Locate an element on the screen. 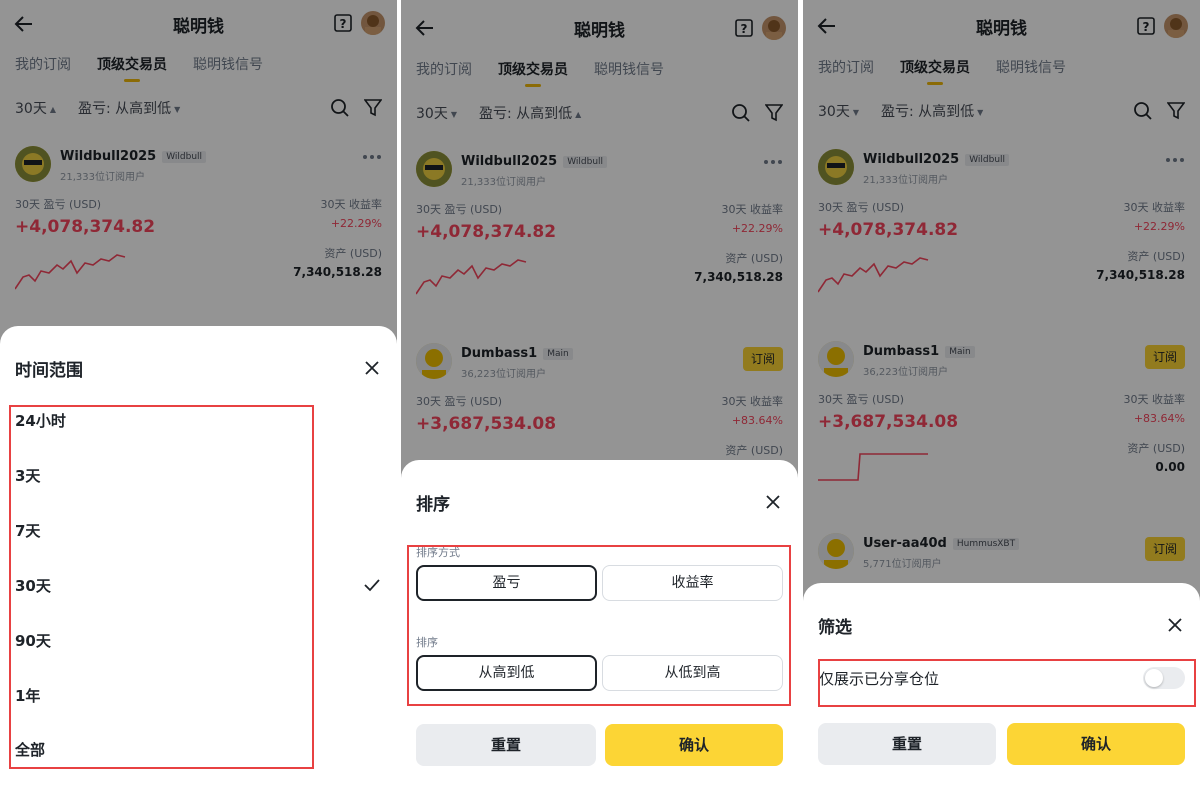 This screenshot has width=1200, height=799. sheet-title: 筛选 is located at coordinates (835, 628).